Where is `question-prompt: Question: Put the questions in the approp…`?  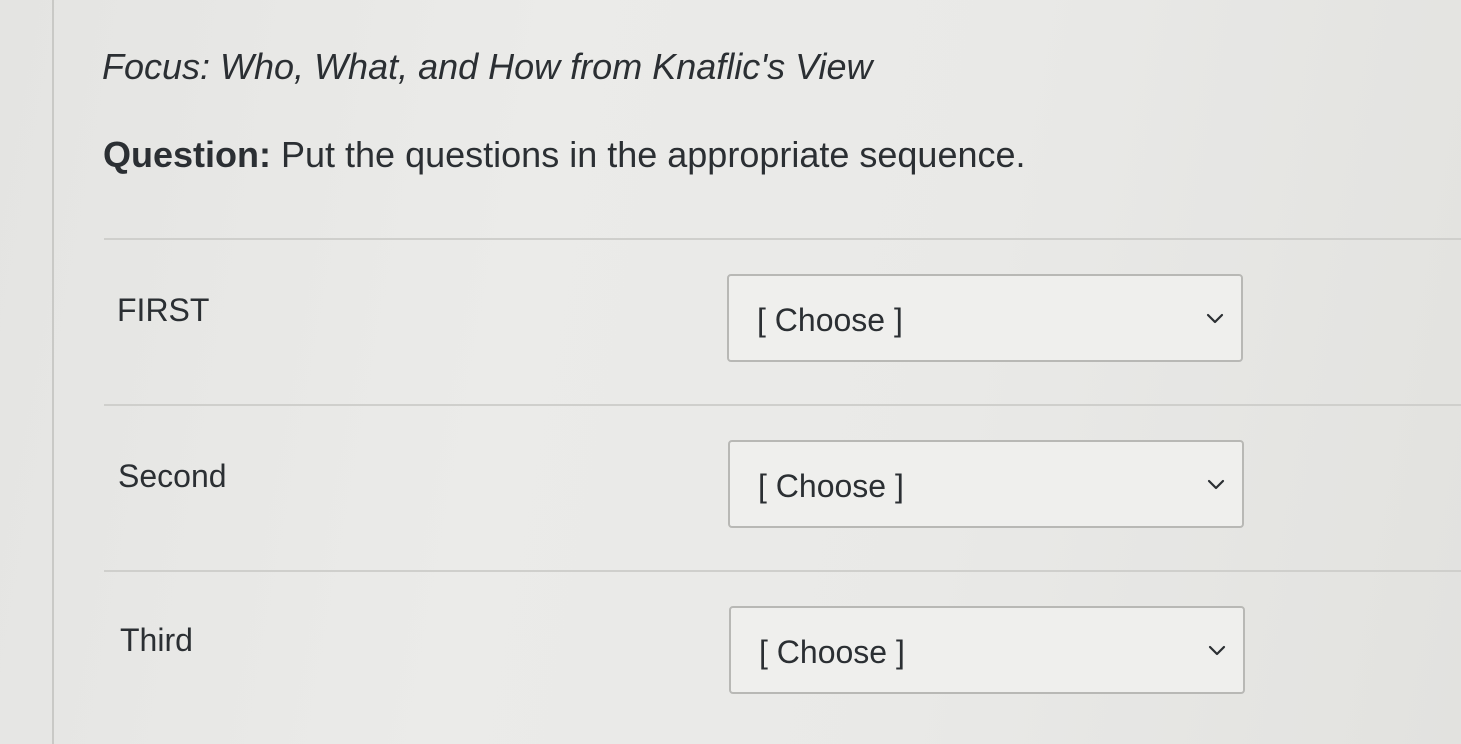
question-prompt: Question: Put the questions in the approp… is located at coordinates (564, 155).